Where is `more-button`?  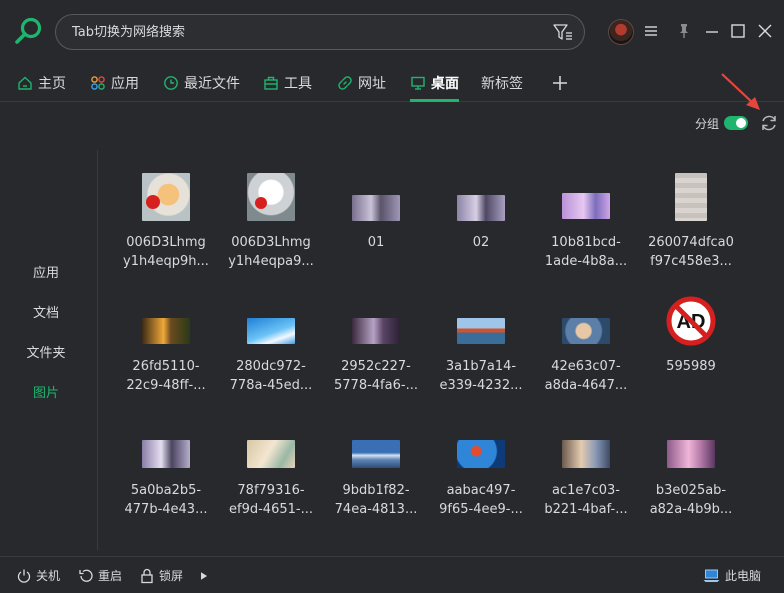 more-button is located at coordinates (204, 575).